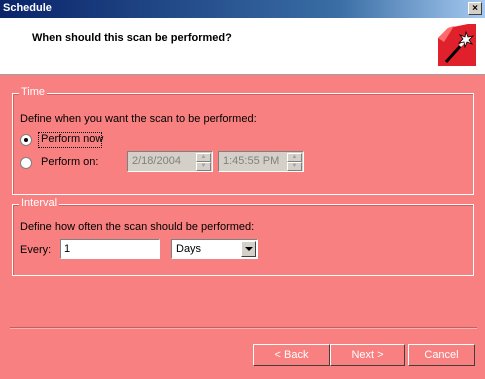 This screenshot has height=379, width=485. What do you see at coordinates (294, 166) in the screenshot?
I see `time-spin-down: ▼` at bounding box center [294, 166].